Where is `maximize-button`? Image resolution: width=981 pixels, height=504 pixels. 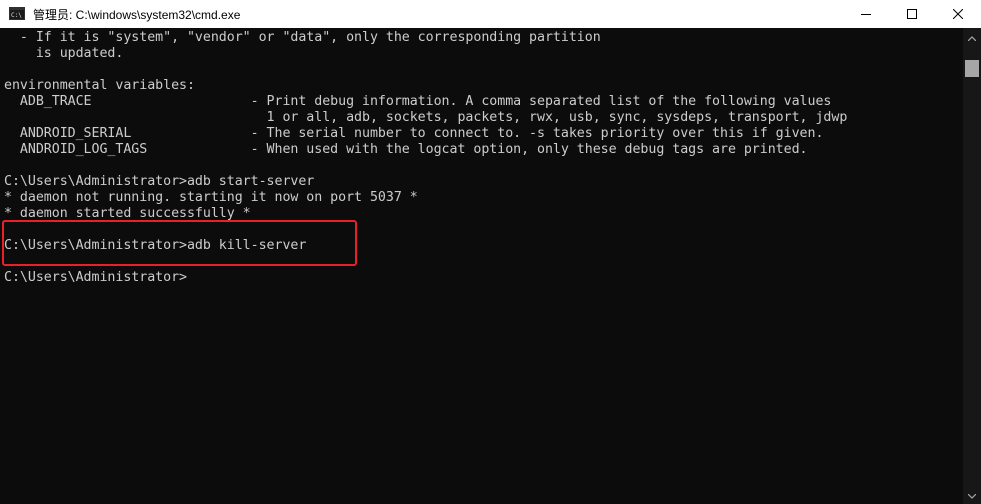
maximize-button is located at coordinates (912, 14).